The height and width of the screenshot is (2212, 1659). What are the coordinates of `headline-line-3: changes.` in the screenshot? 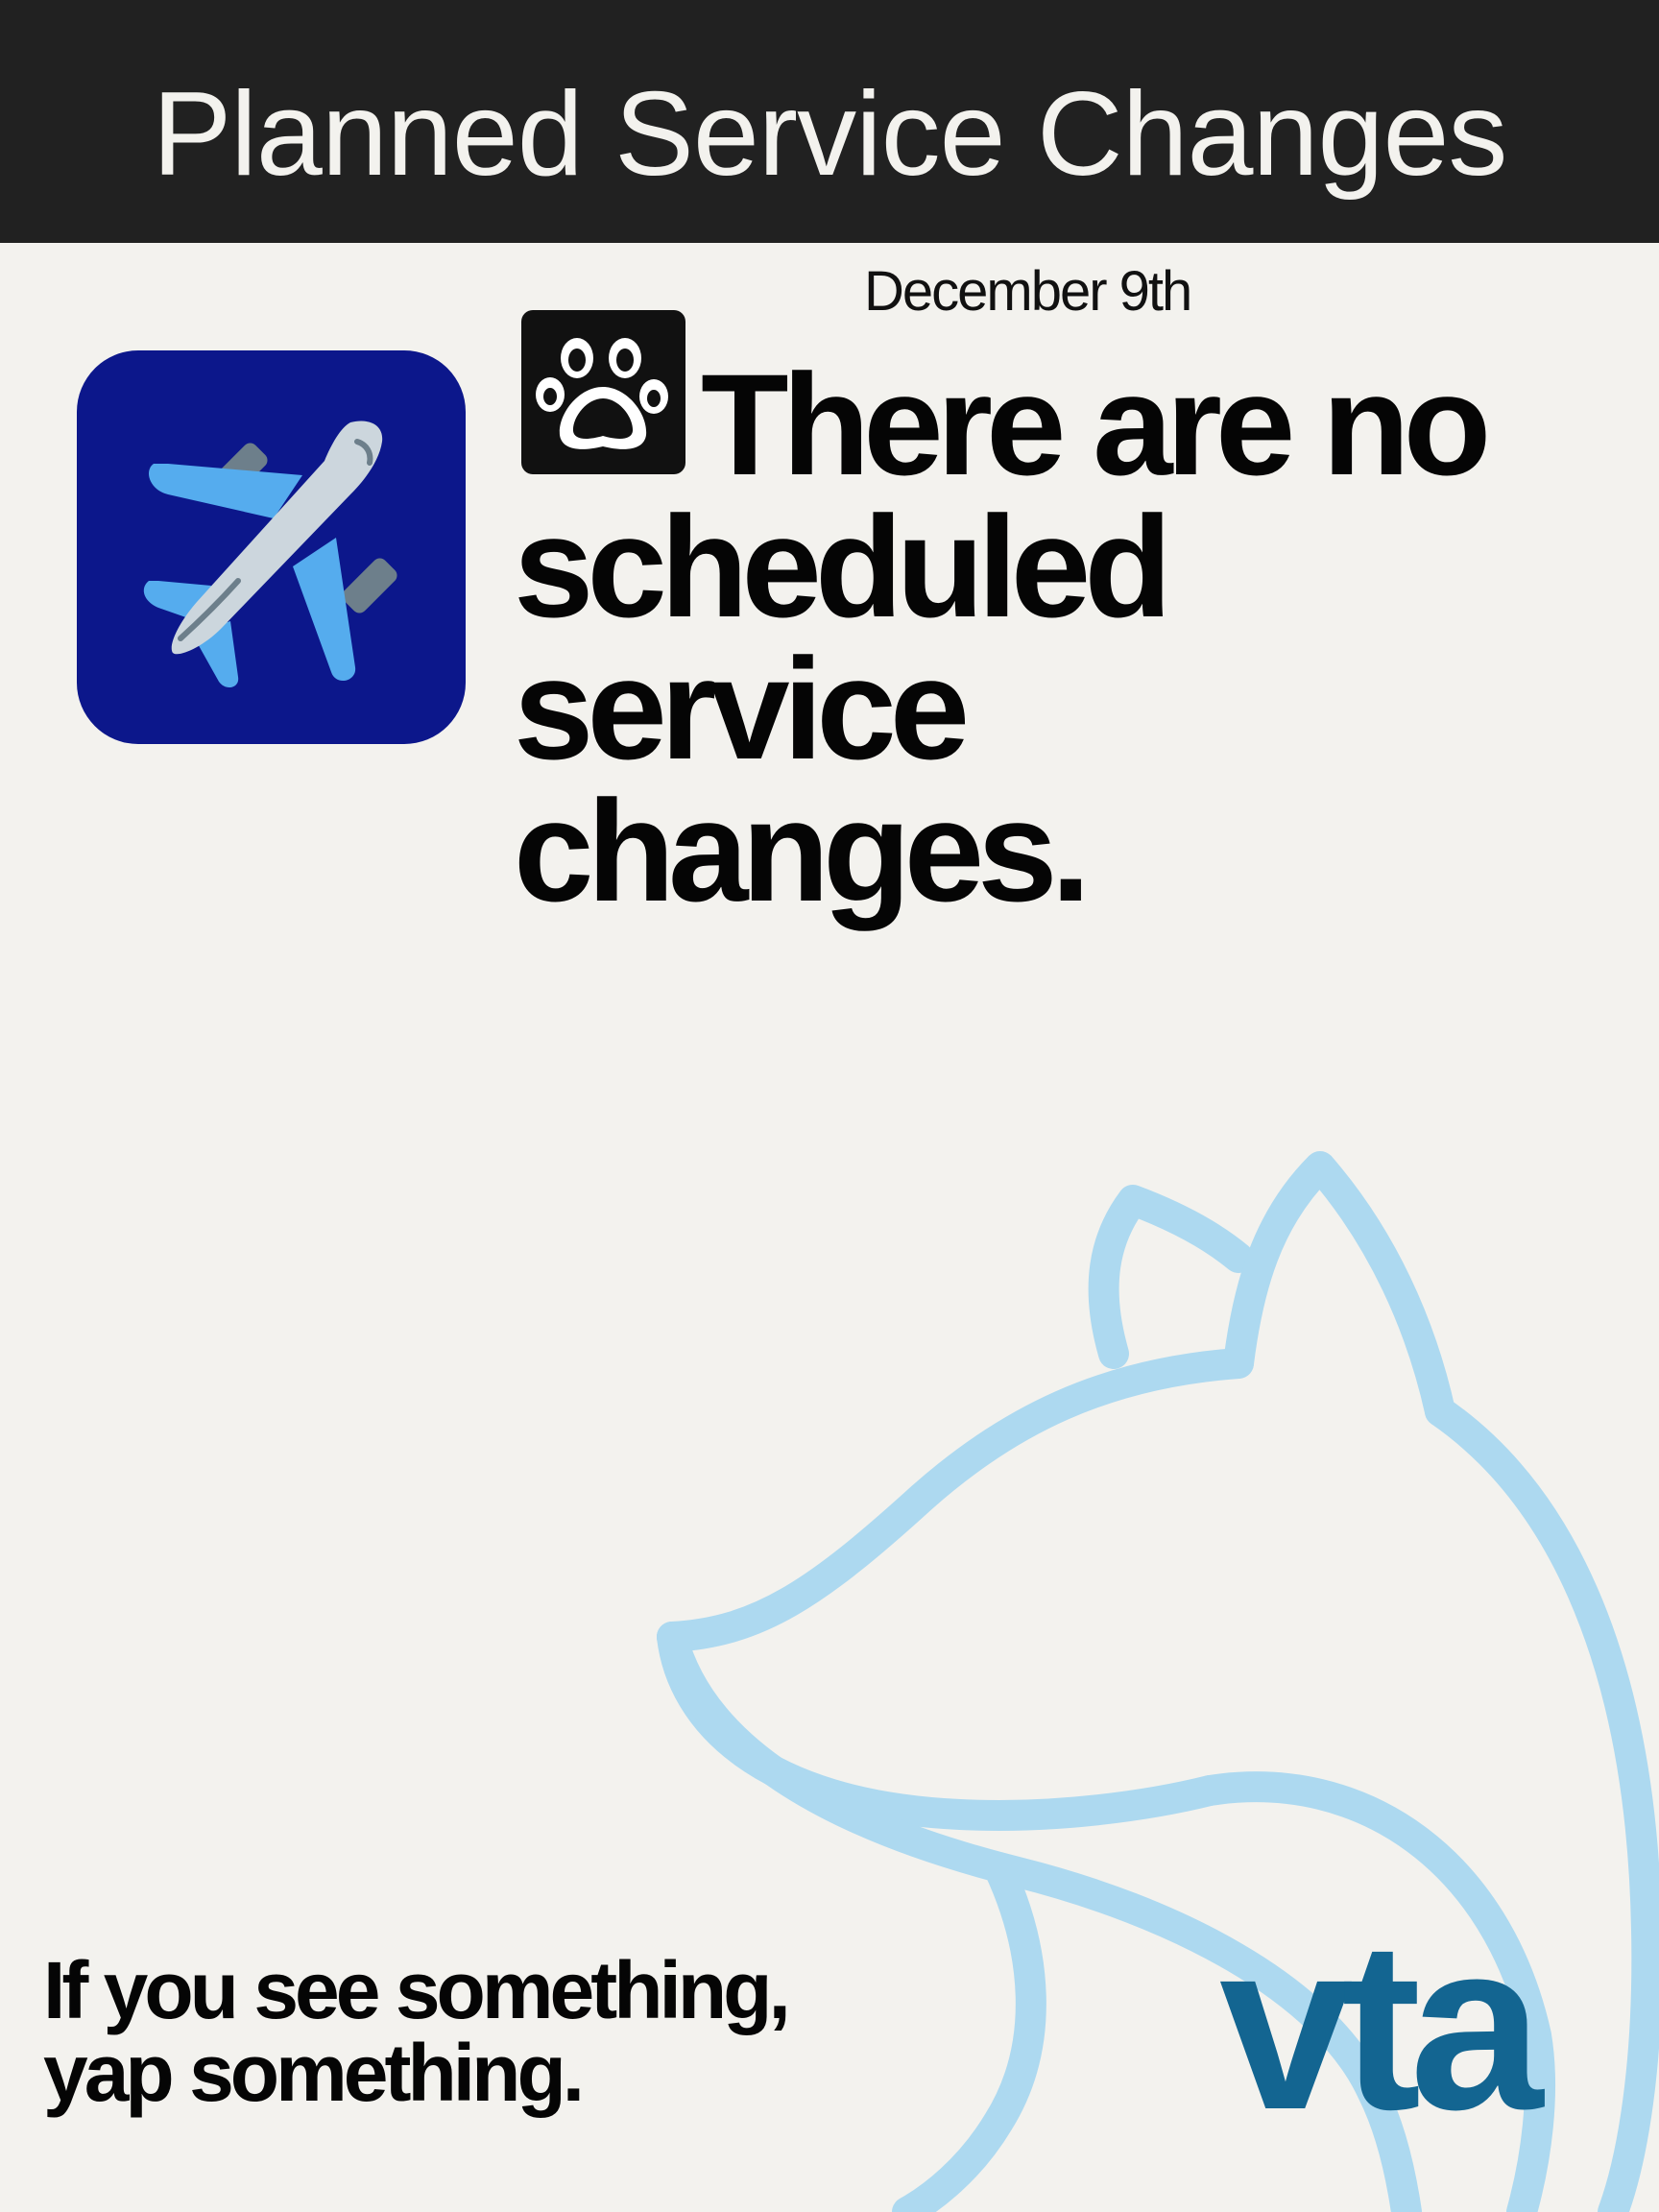 It's located at (802, 850).